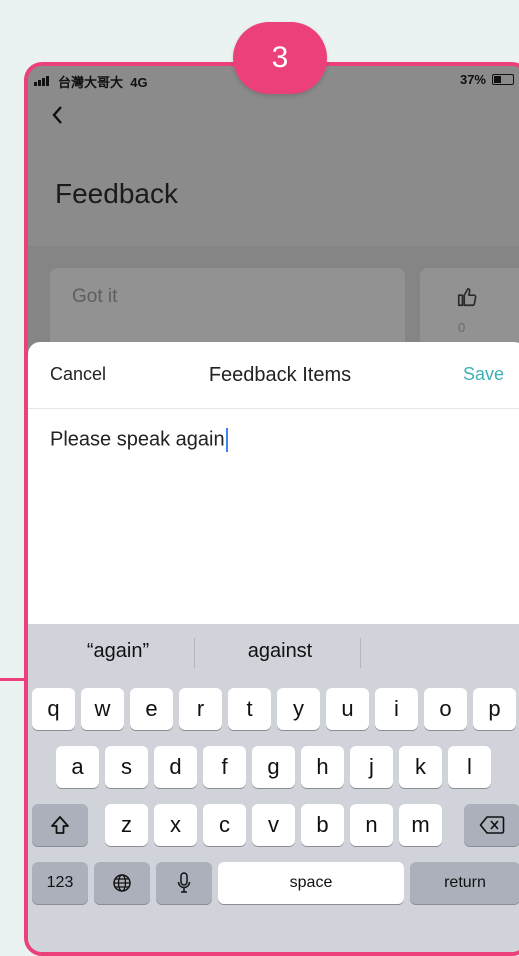  Describe the element at coordinates (13, 679) in the screenshot. I see `connector-line` at that location.